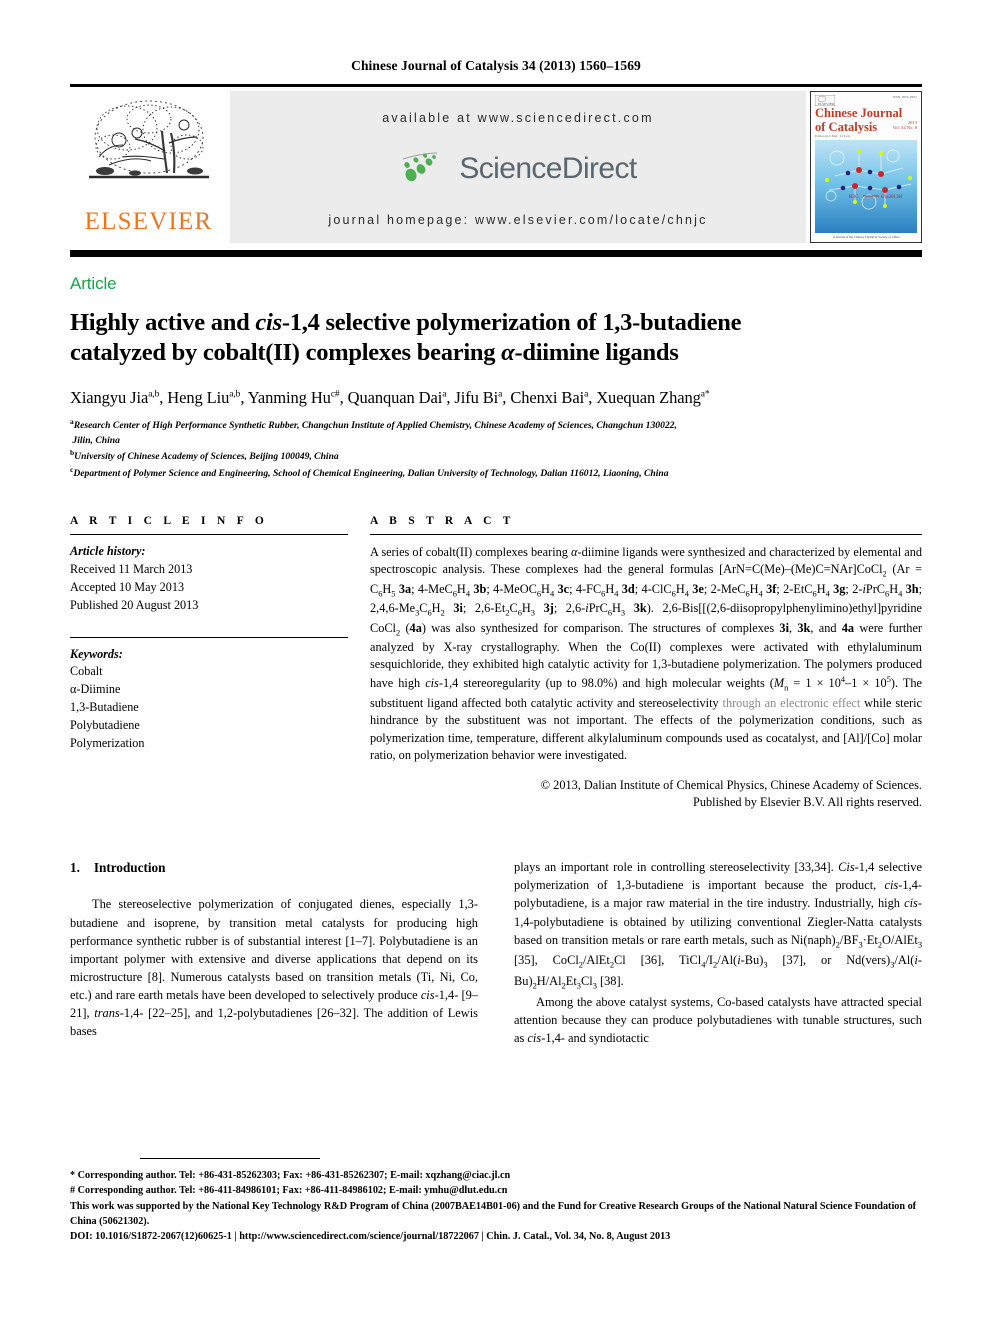 Image resolution: width=992 pixels, height=1323 pixels. Describe the element at coordinates (134, 604) in the screenshot. I see `published-date: Published 20 August 2013` at that location.